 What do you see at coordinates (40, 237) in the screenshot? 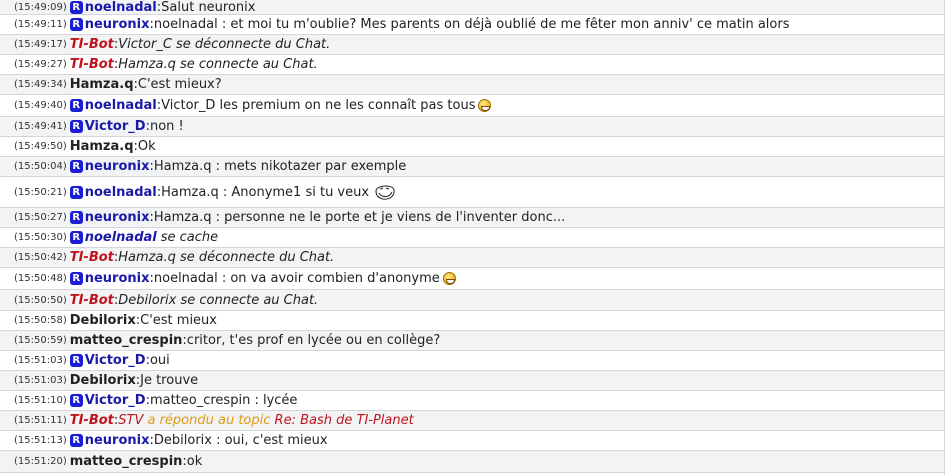
I see `message-timestamp: (15:50:30)` at bounding box center [40, 237].